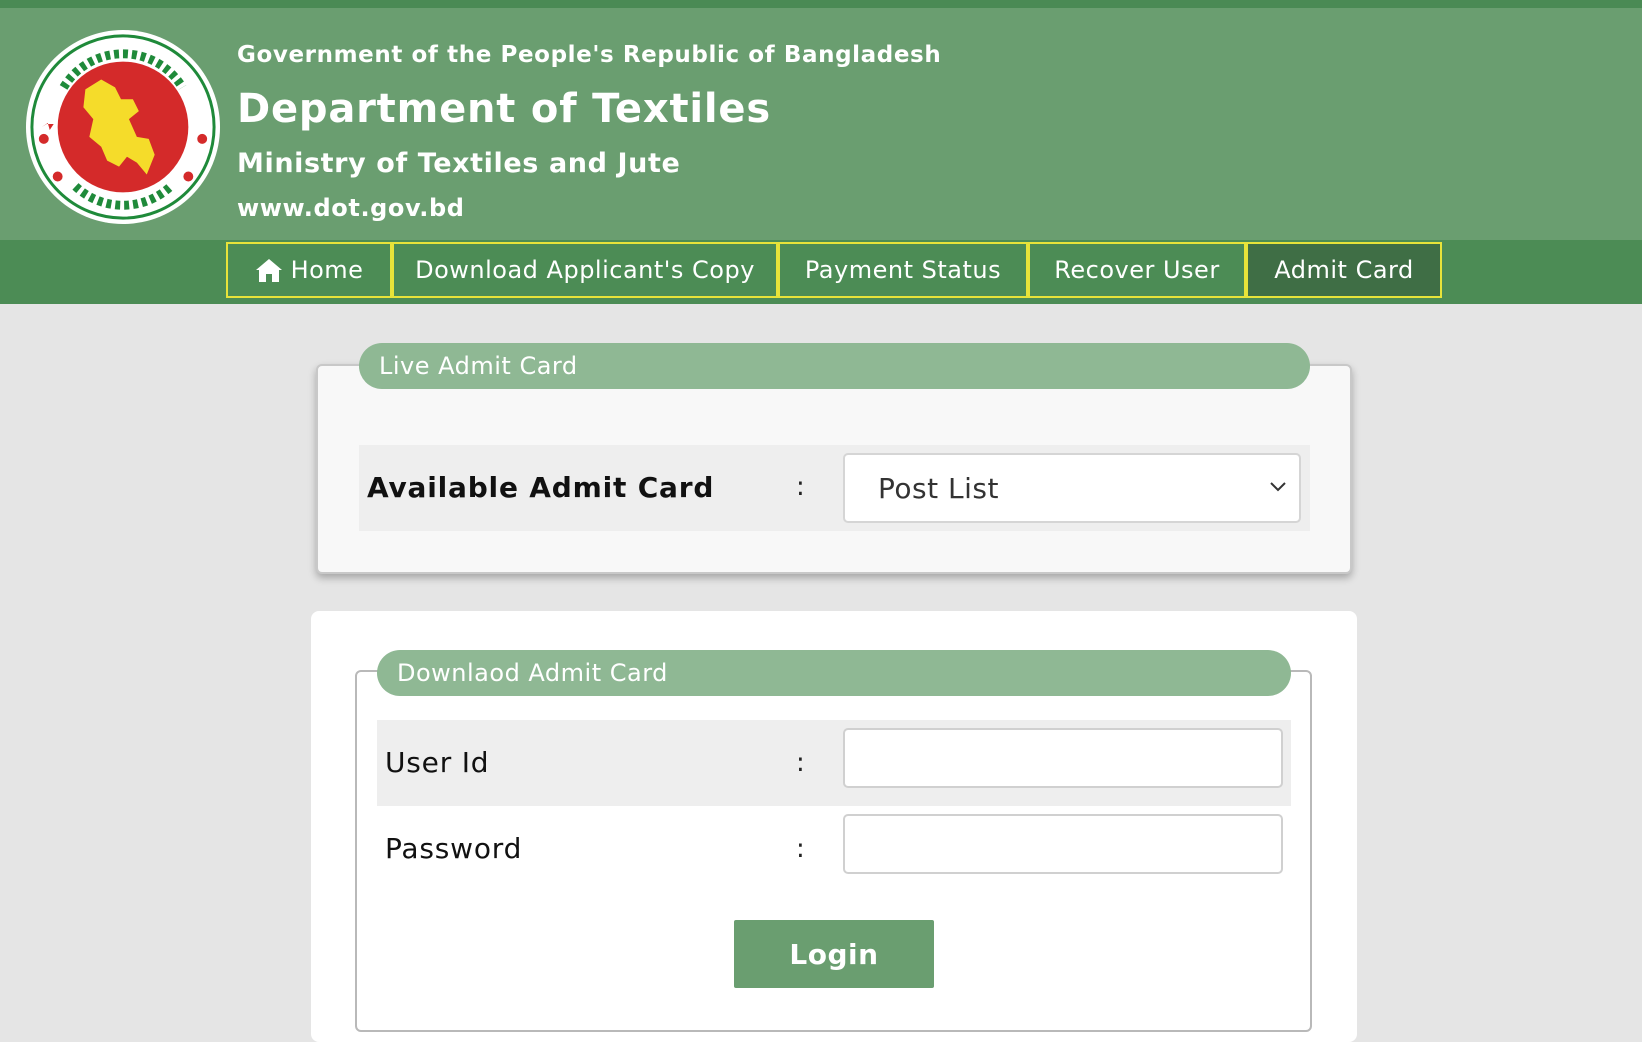 This screenshot has height=1042, width=1642. What do you see at coordinates (800, 849) in the screenshot?
I see `password-colon: :` at bounding box center [800, 849].